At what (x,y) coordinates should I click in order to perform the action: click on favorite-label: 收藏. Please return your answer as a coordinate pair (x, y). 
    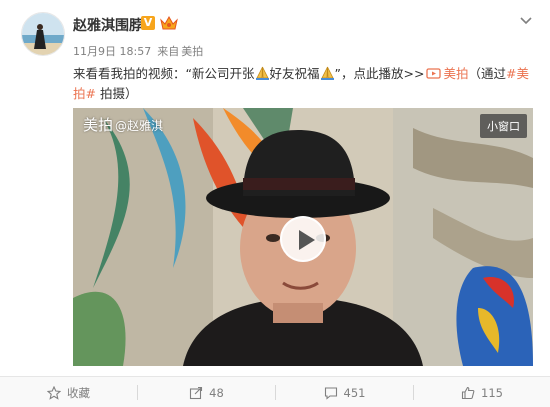
    Looking at the image, I should click on (78, 392).